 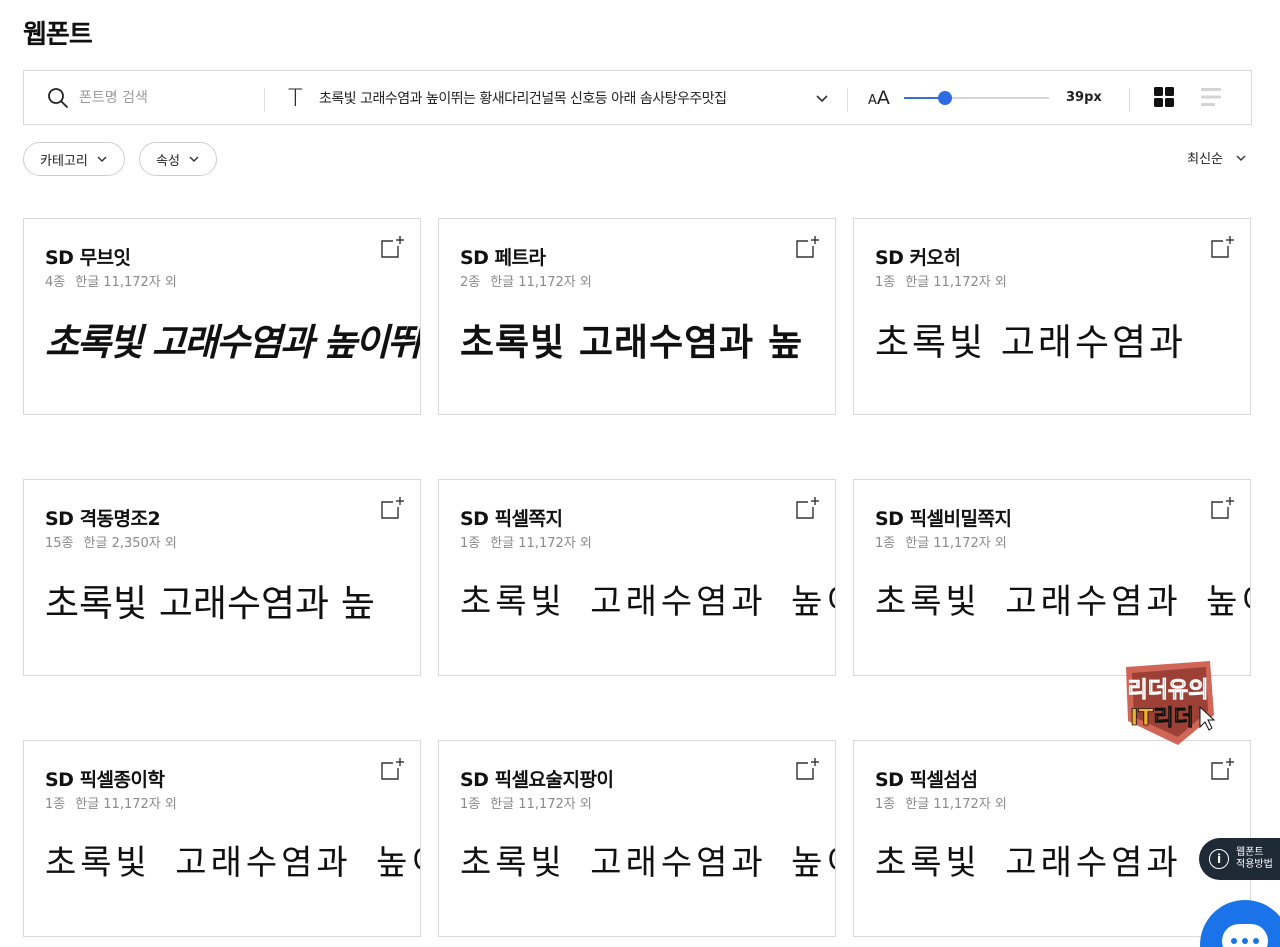 I want to click on font-preview: 초록빛 고래수염과 높이뛰는, so click(x=647, y=863).